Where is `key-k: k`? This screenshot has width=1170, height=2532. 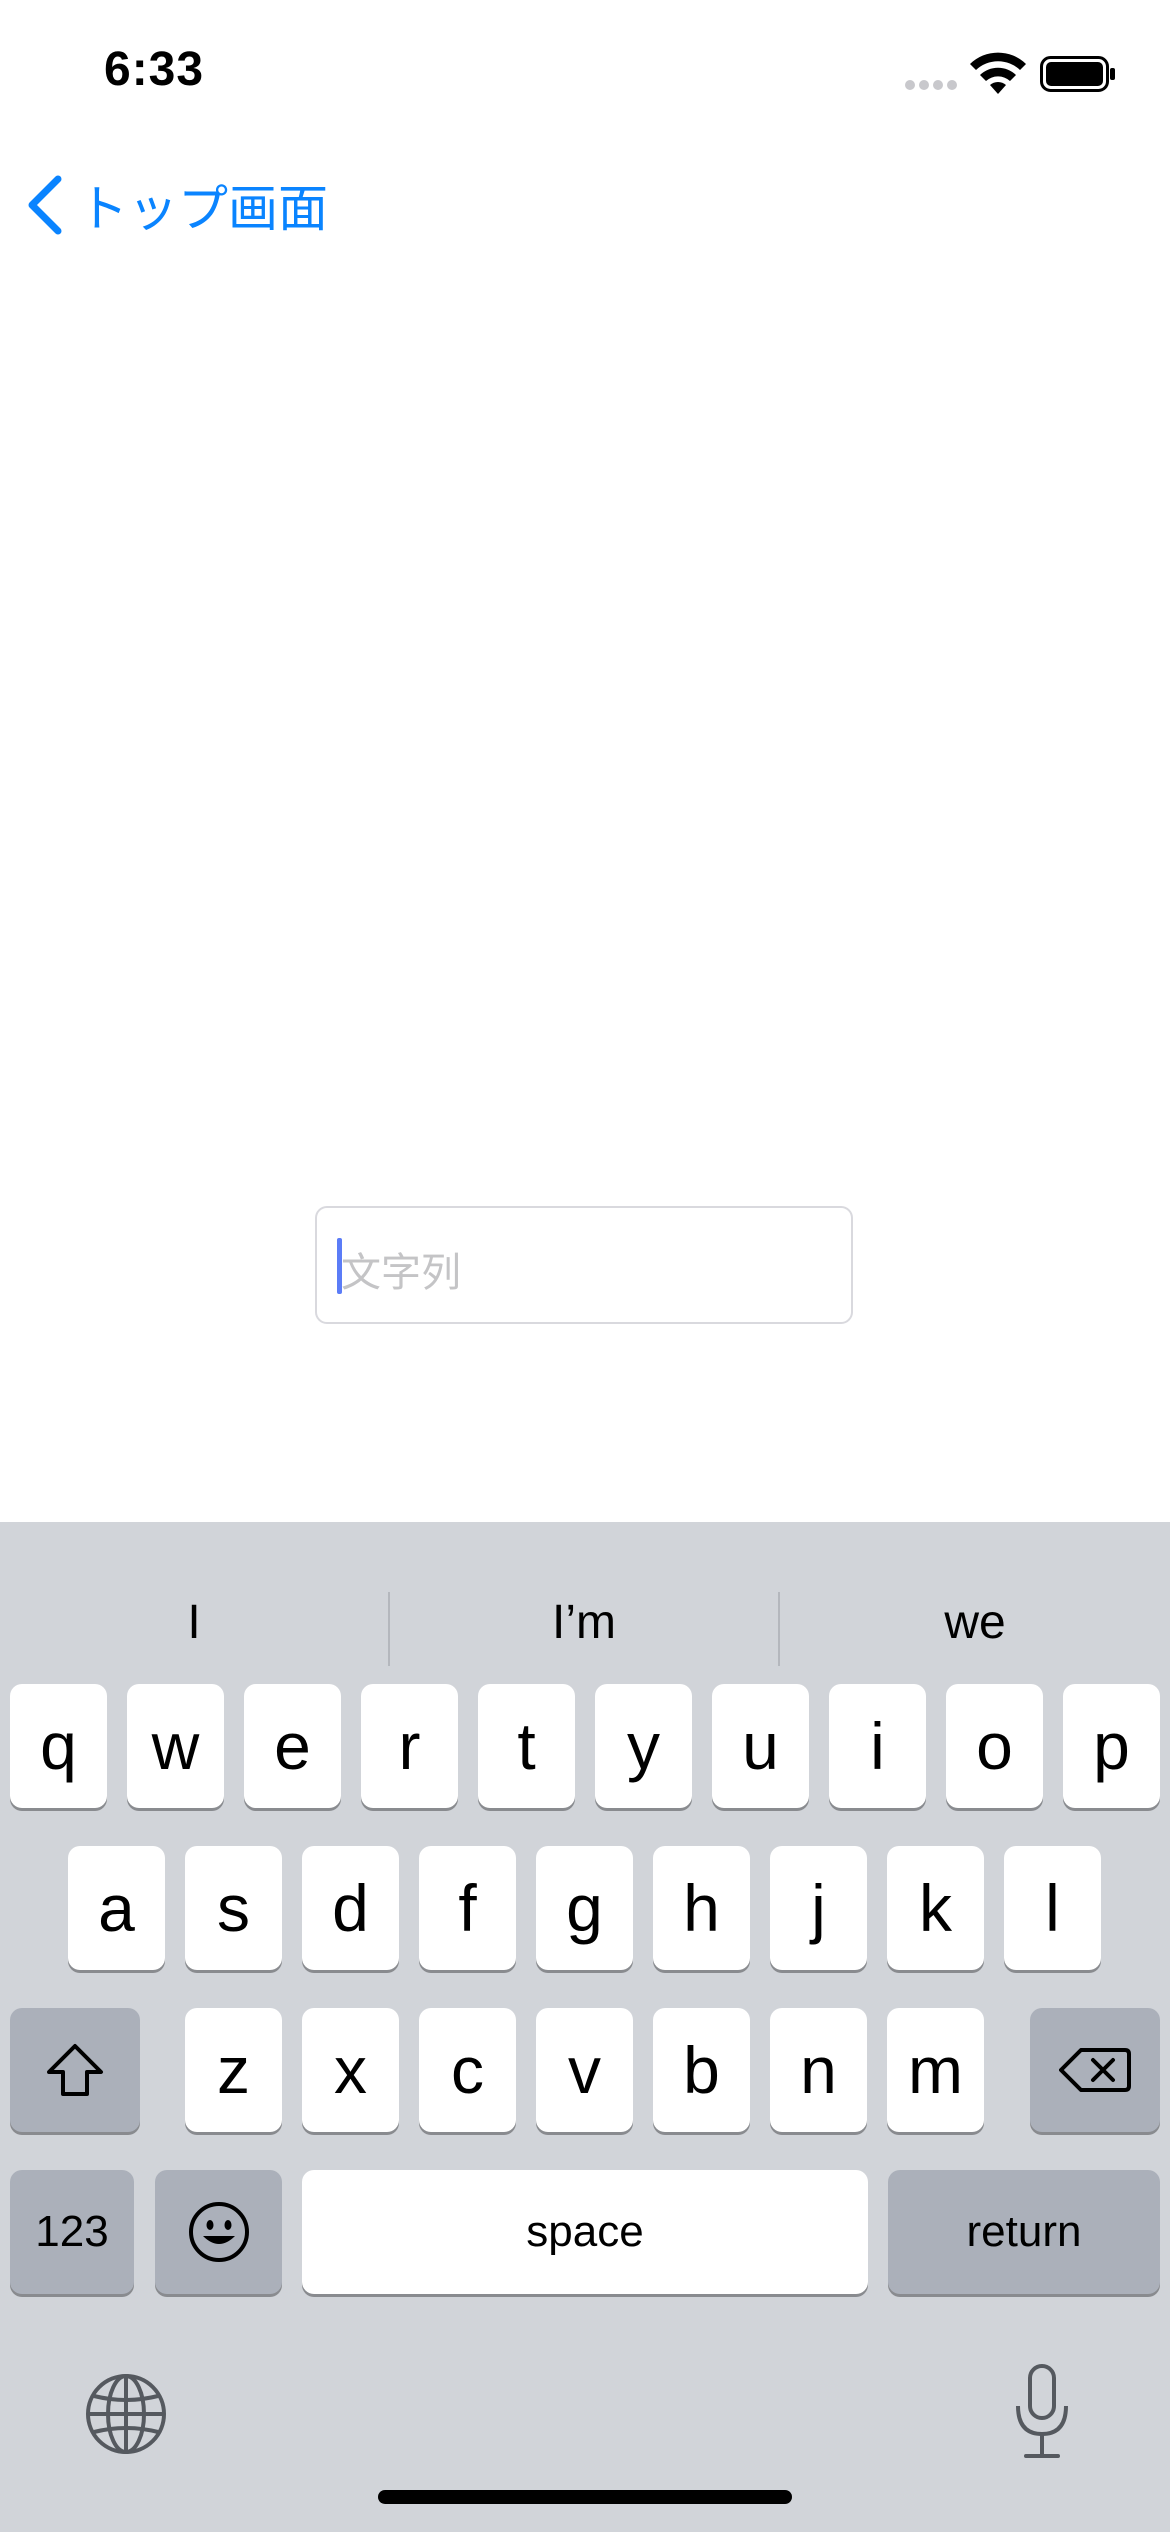
key-k: k is located at coordinates (935, 1908).